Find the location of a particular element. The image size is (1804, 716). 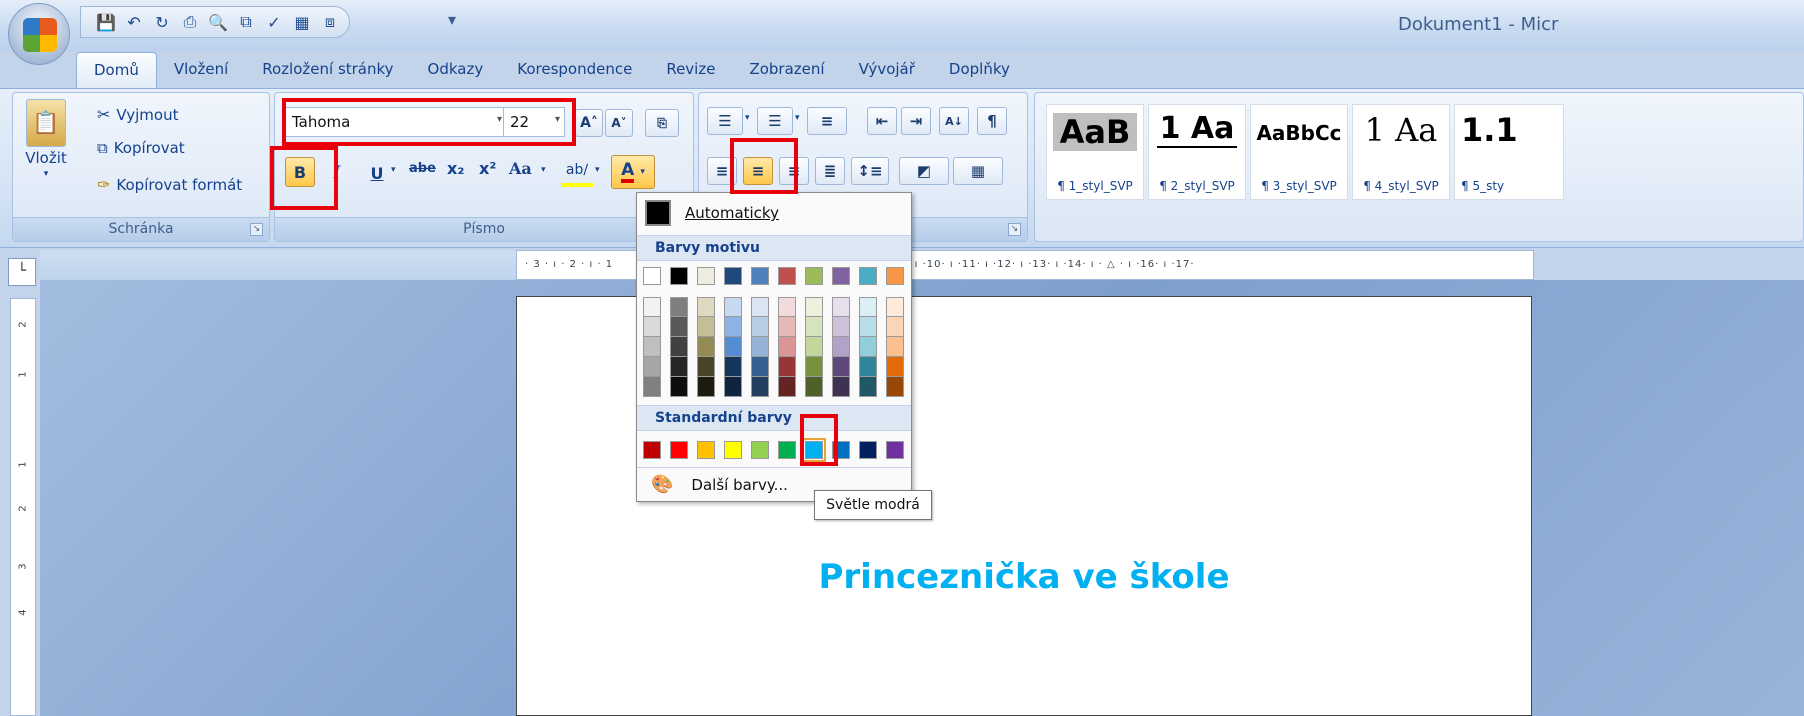

office-button is located at coordinates (39, 34).